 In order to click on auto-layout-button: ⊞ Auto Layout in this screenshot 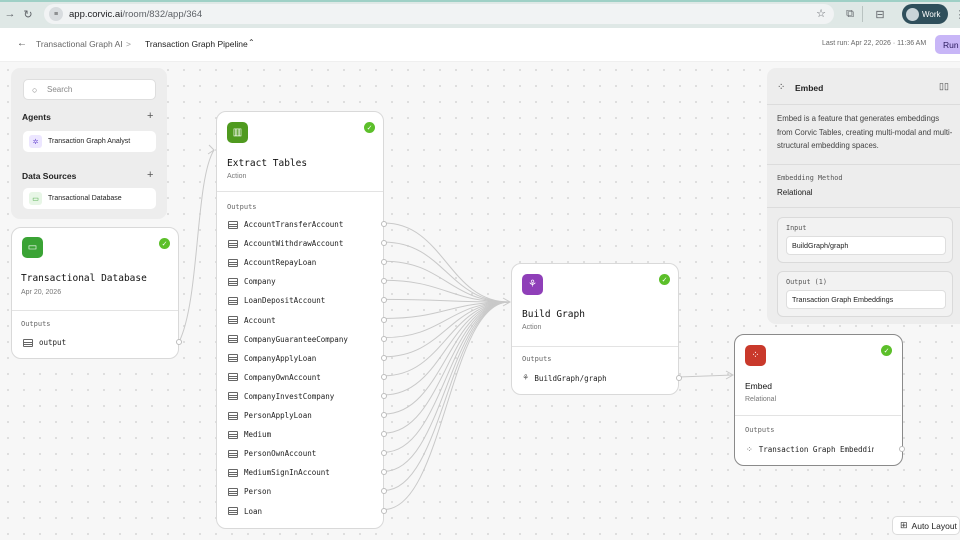, I will do `click(926, 525)`.